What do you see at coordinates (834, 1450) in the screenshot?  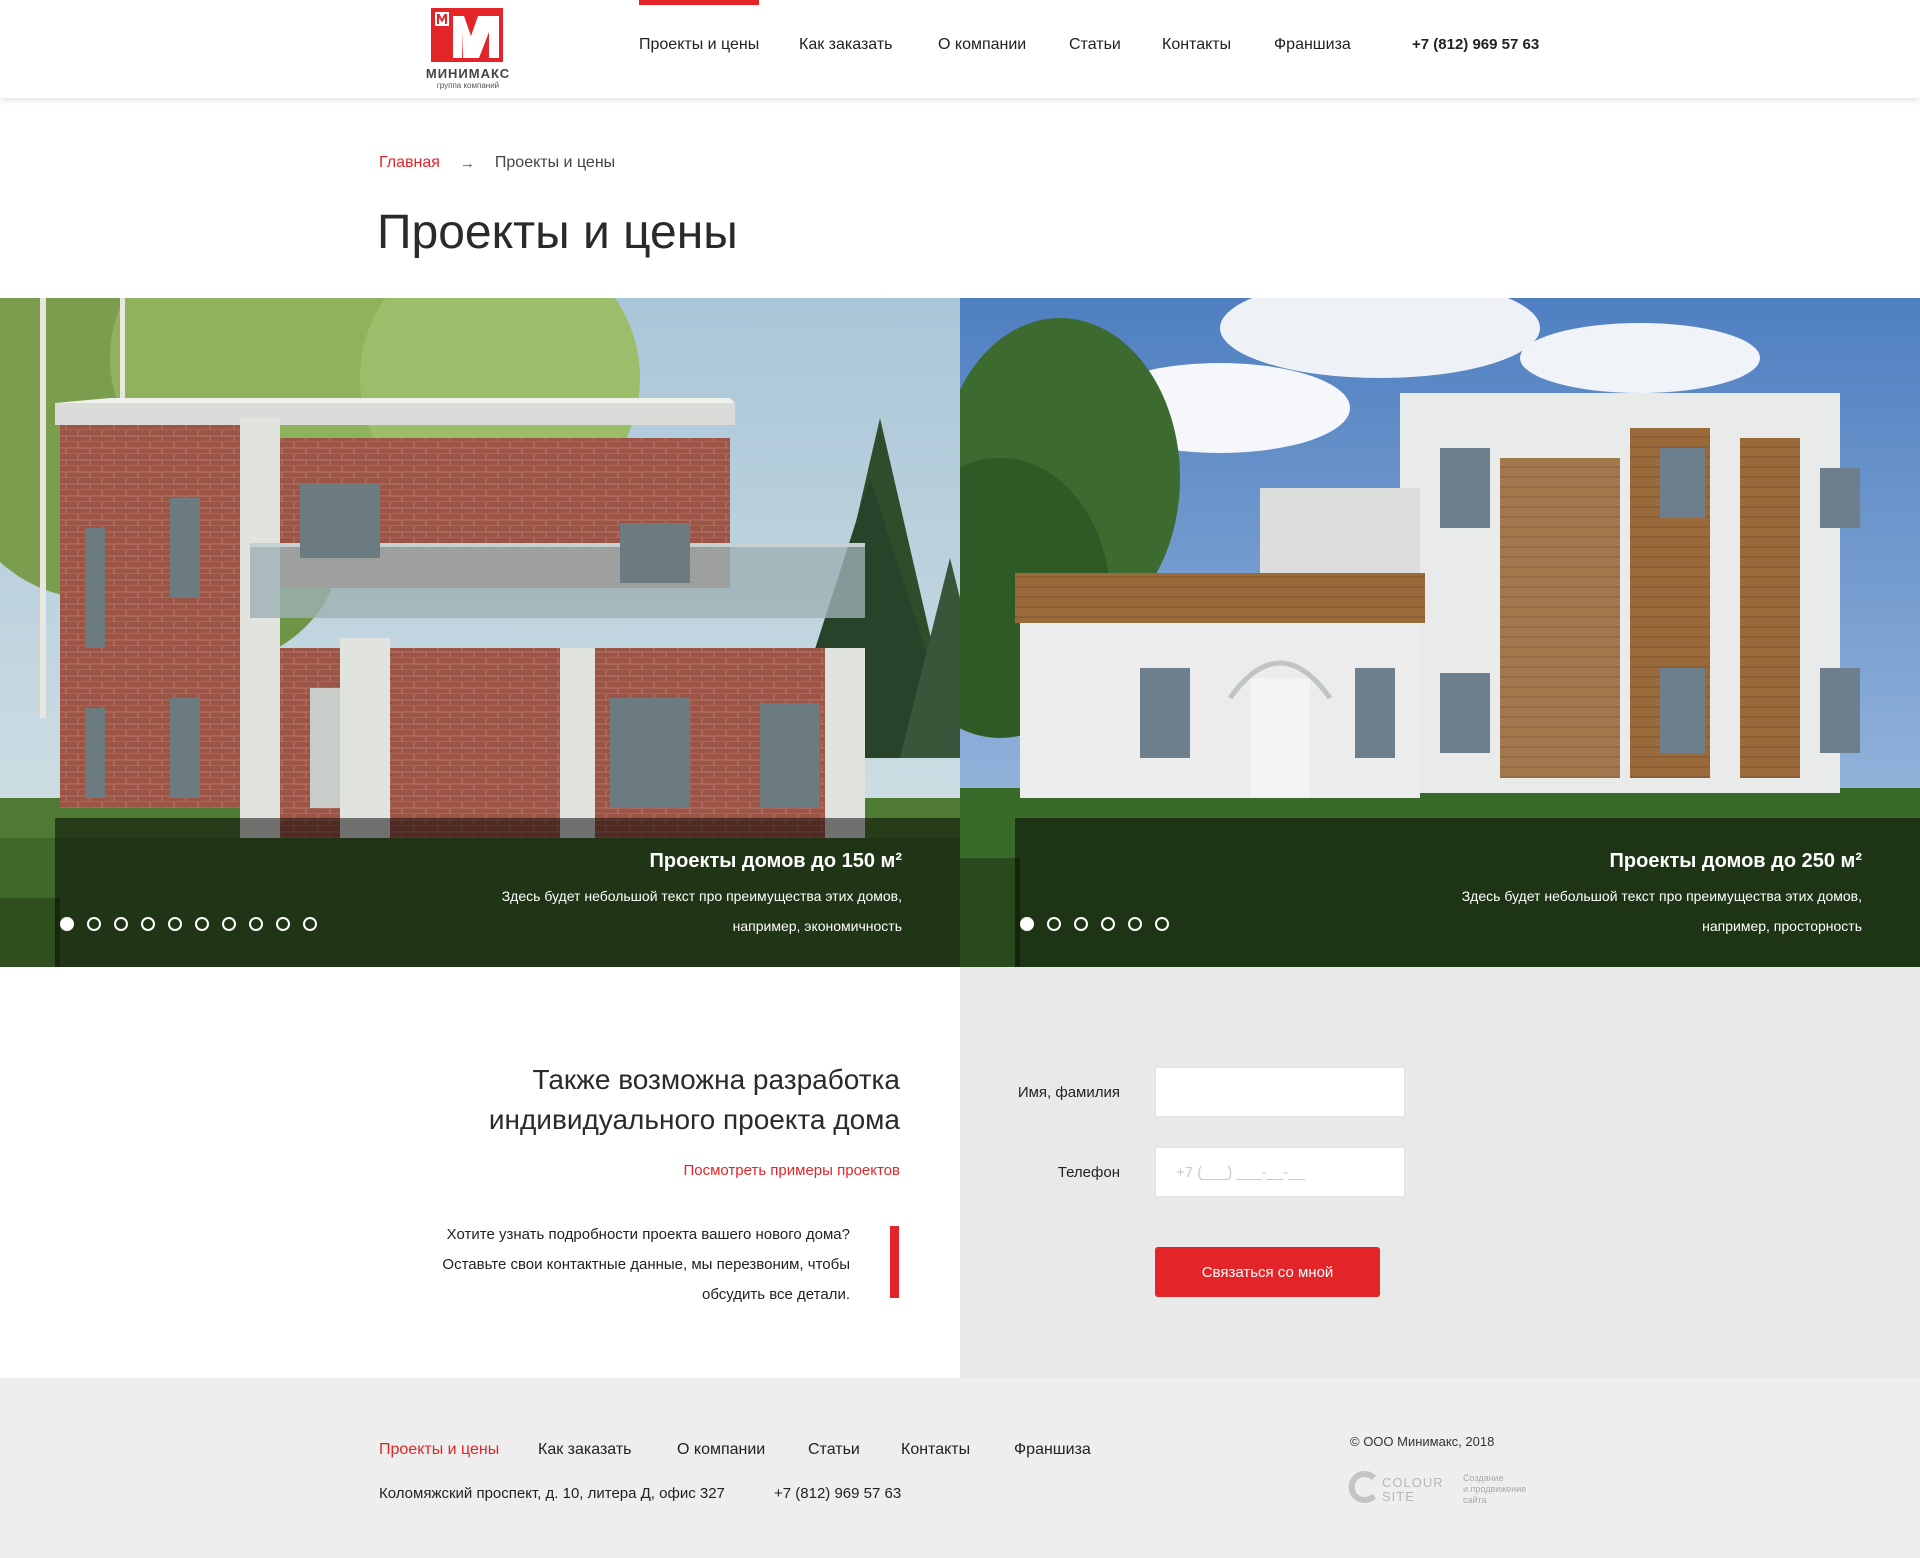 I see `footer-nav-articles: Статьи` at bounding box center [834, 1450].